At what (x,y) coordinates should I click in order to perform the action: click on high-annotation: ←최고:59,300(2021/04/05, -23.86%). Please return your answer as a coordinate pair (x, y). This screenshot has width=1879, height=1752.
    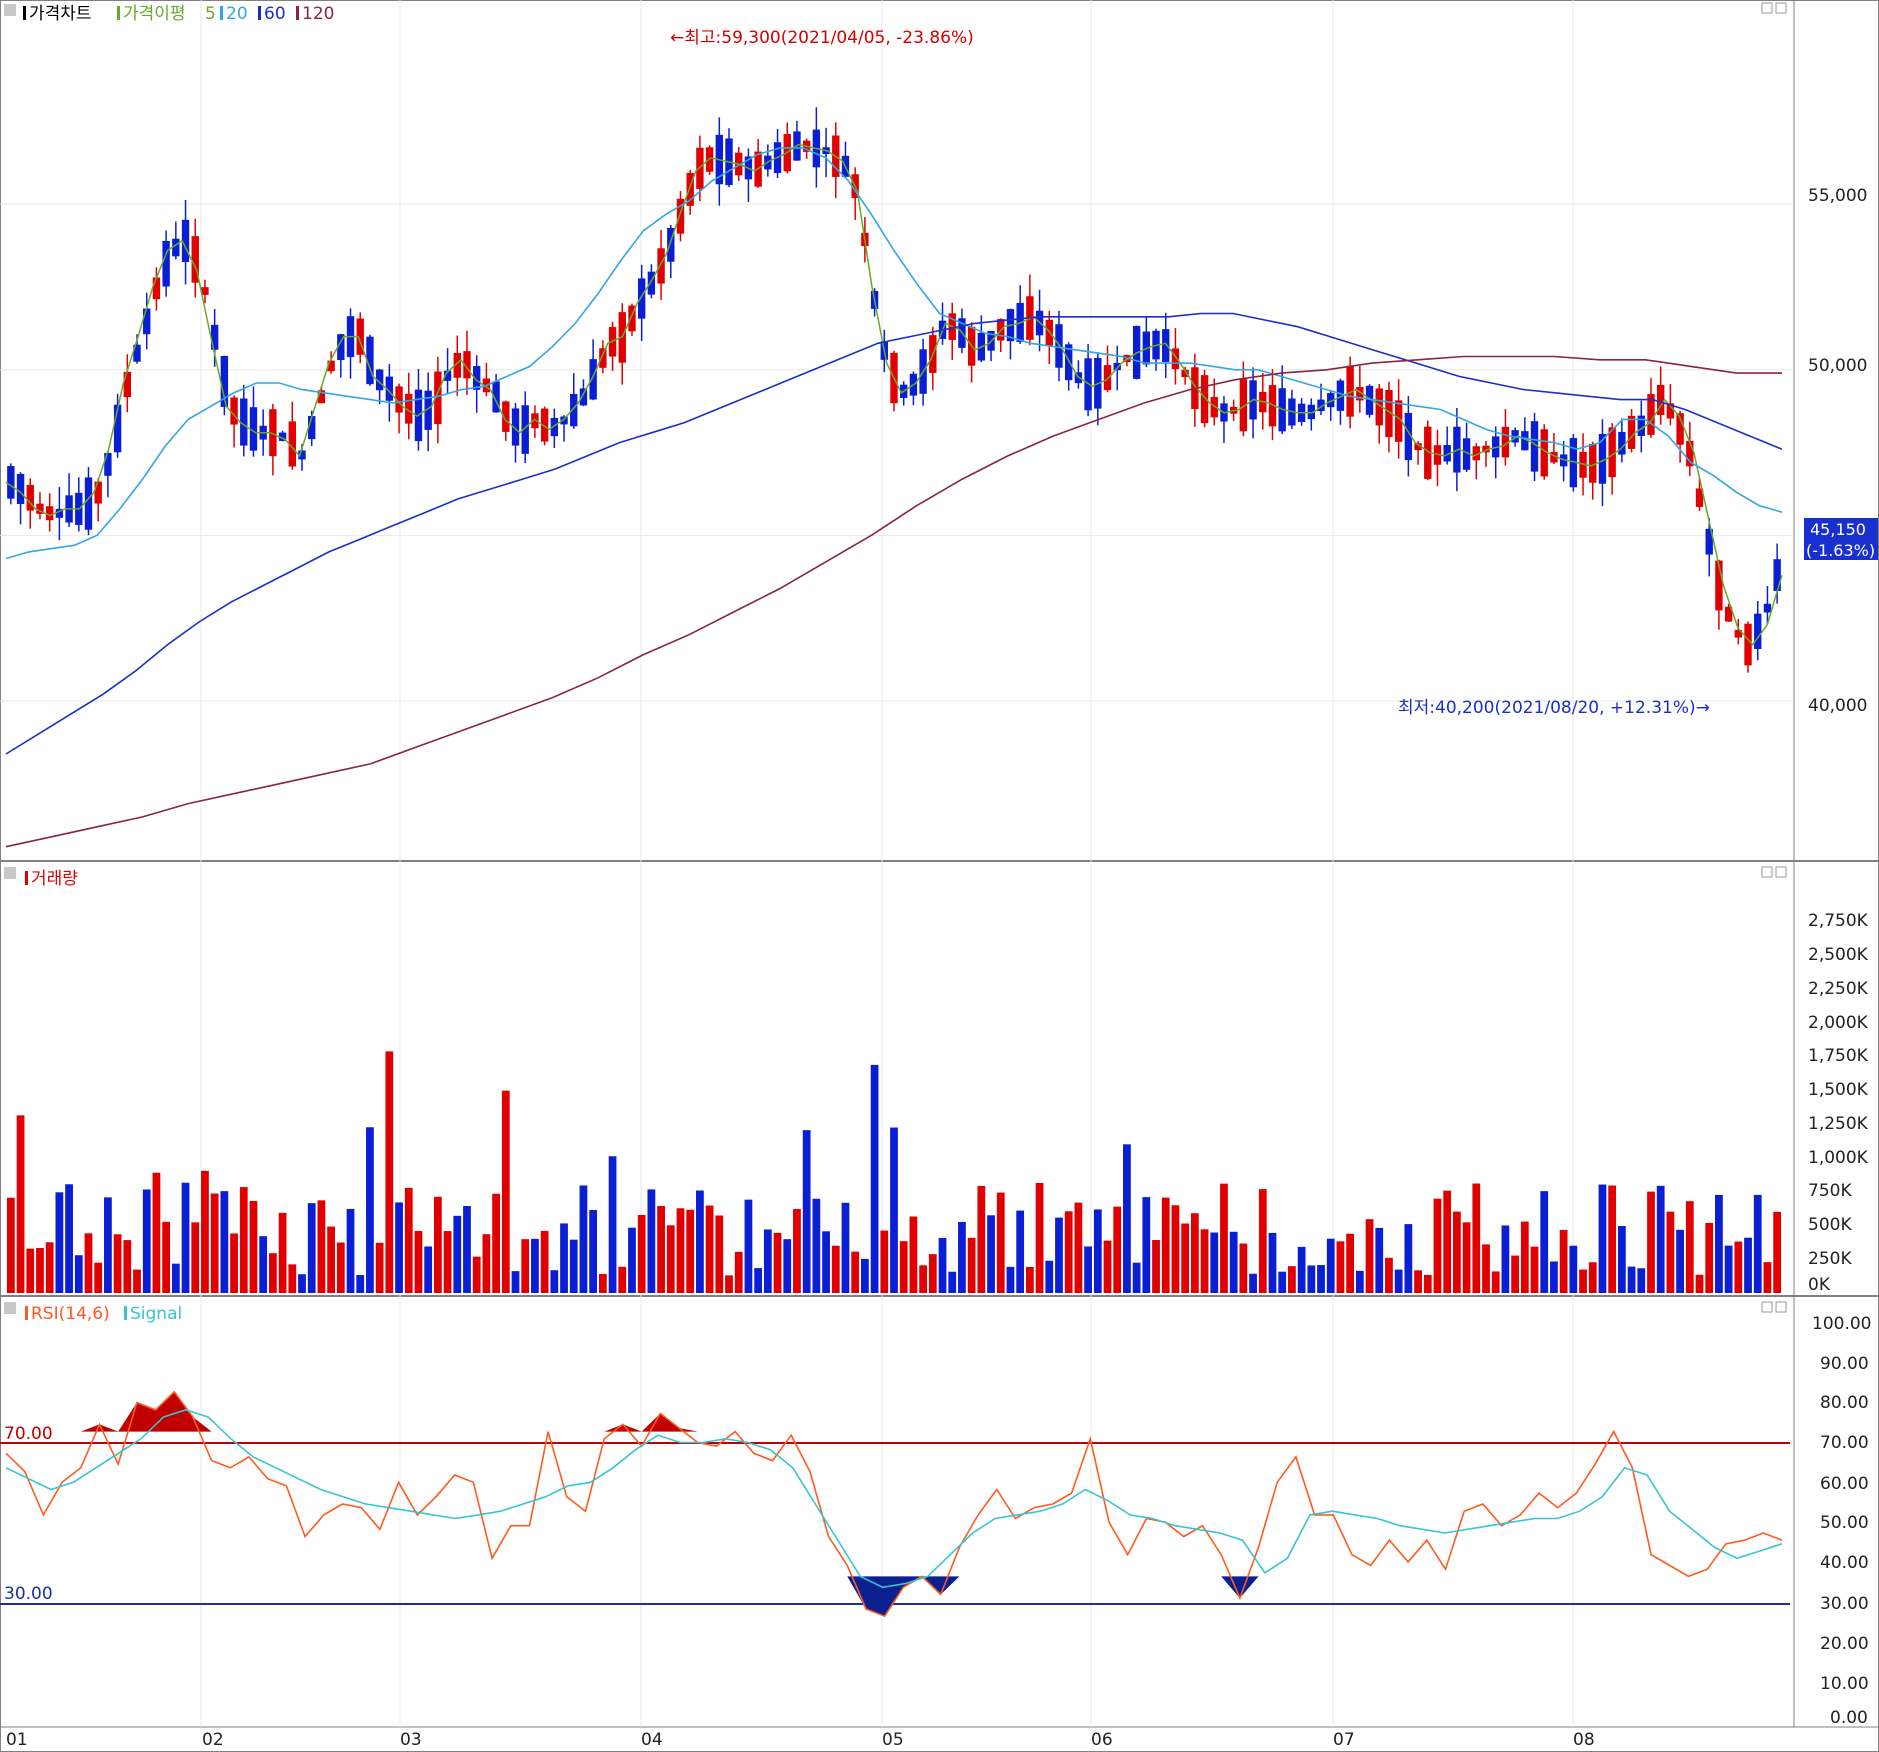
    Looking at the image, I should click on (822, 38).